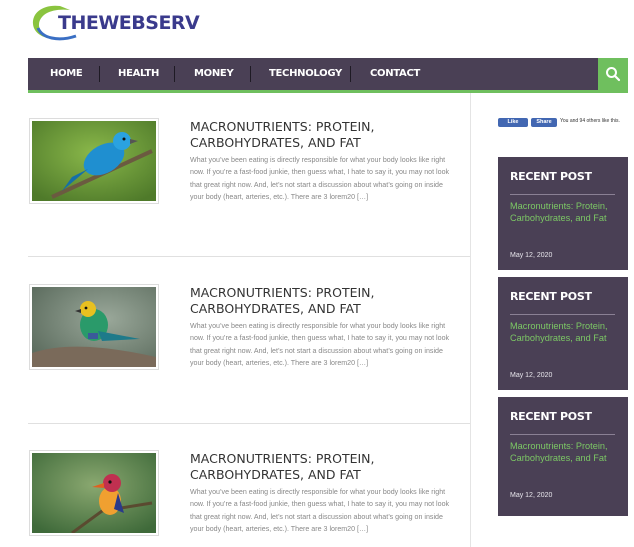 The image size is (634, 547). I want to click on search-icon, so click(613, 74).